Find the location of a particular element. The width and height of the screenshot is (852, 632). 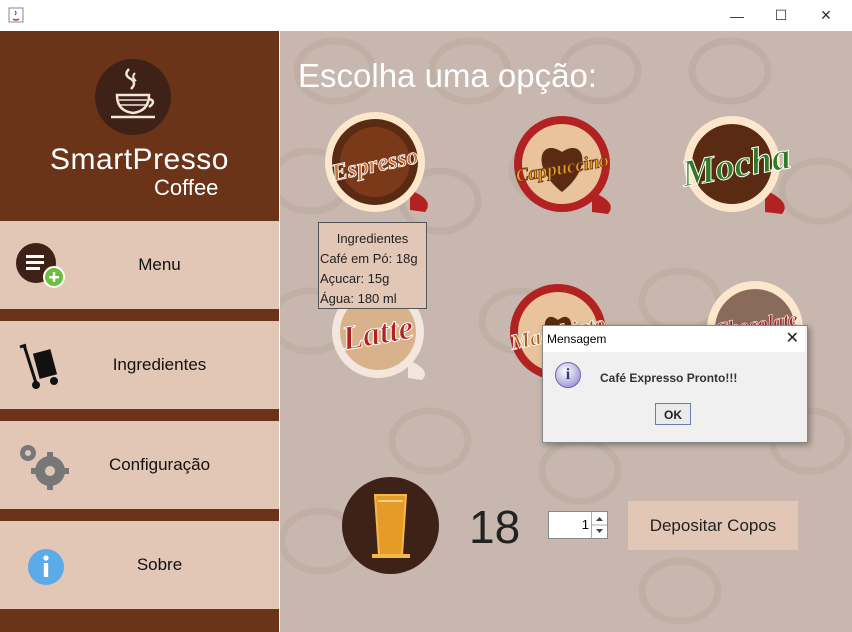

sidebar-item-label: Configuração is located at coordinates (159, 464).